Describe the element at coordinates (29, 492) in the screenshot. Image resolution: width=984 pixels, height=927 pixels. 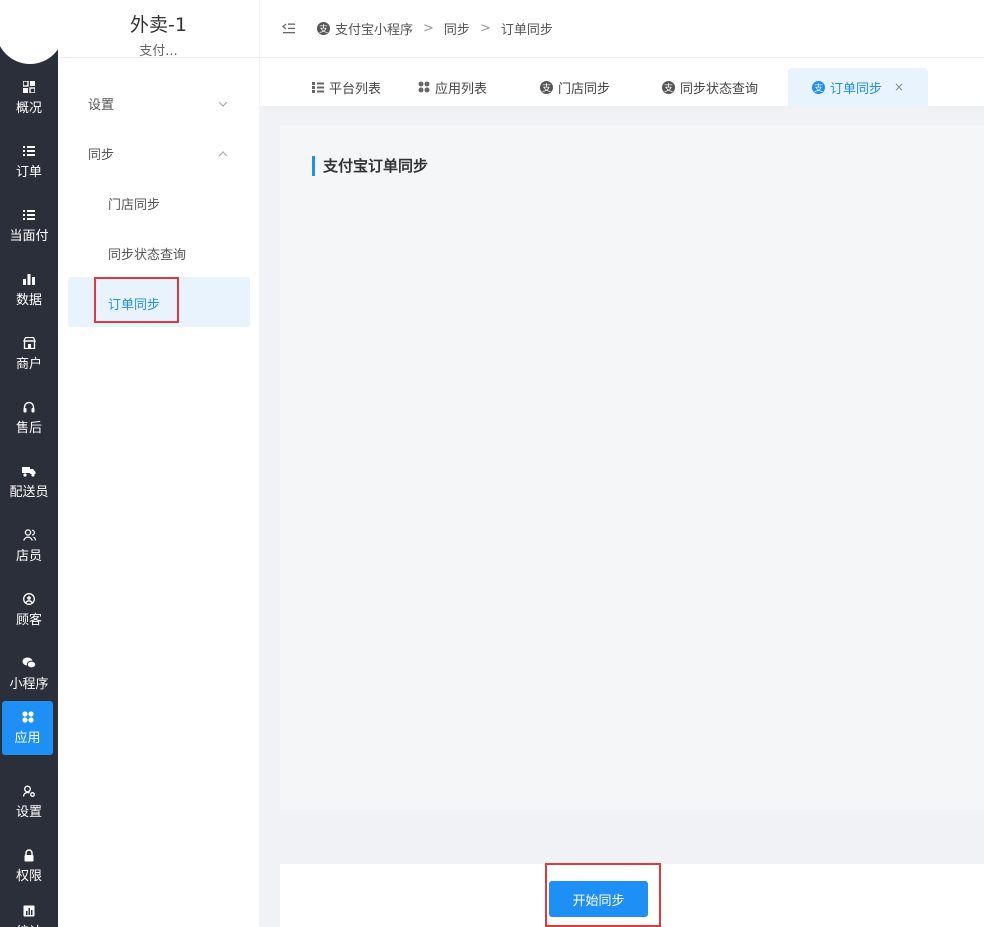
I see `nav-label: 配送员` at that location.